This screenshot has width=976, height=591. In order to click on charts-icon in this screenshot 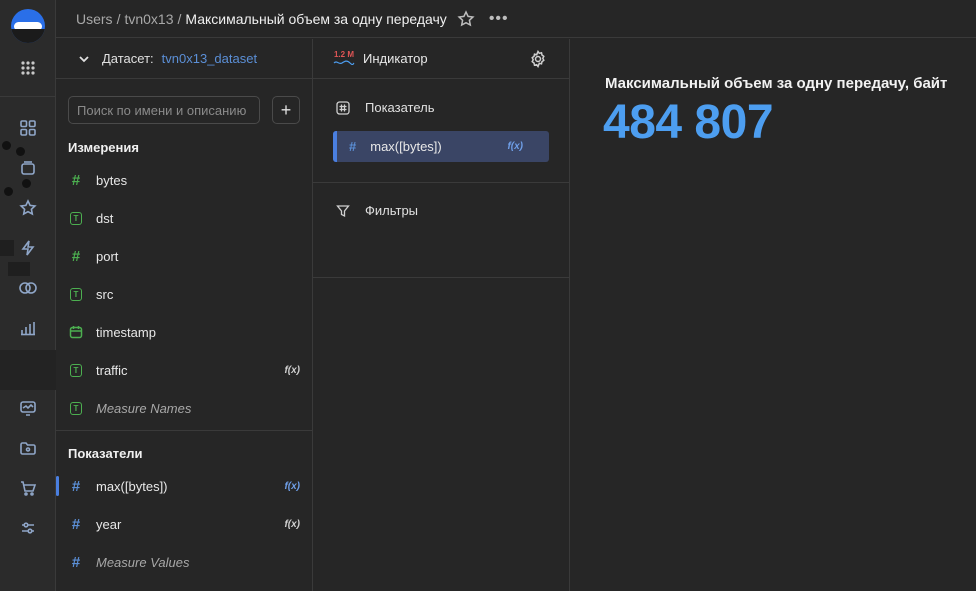, I will do `click(28, 328)`.